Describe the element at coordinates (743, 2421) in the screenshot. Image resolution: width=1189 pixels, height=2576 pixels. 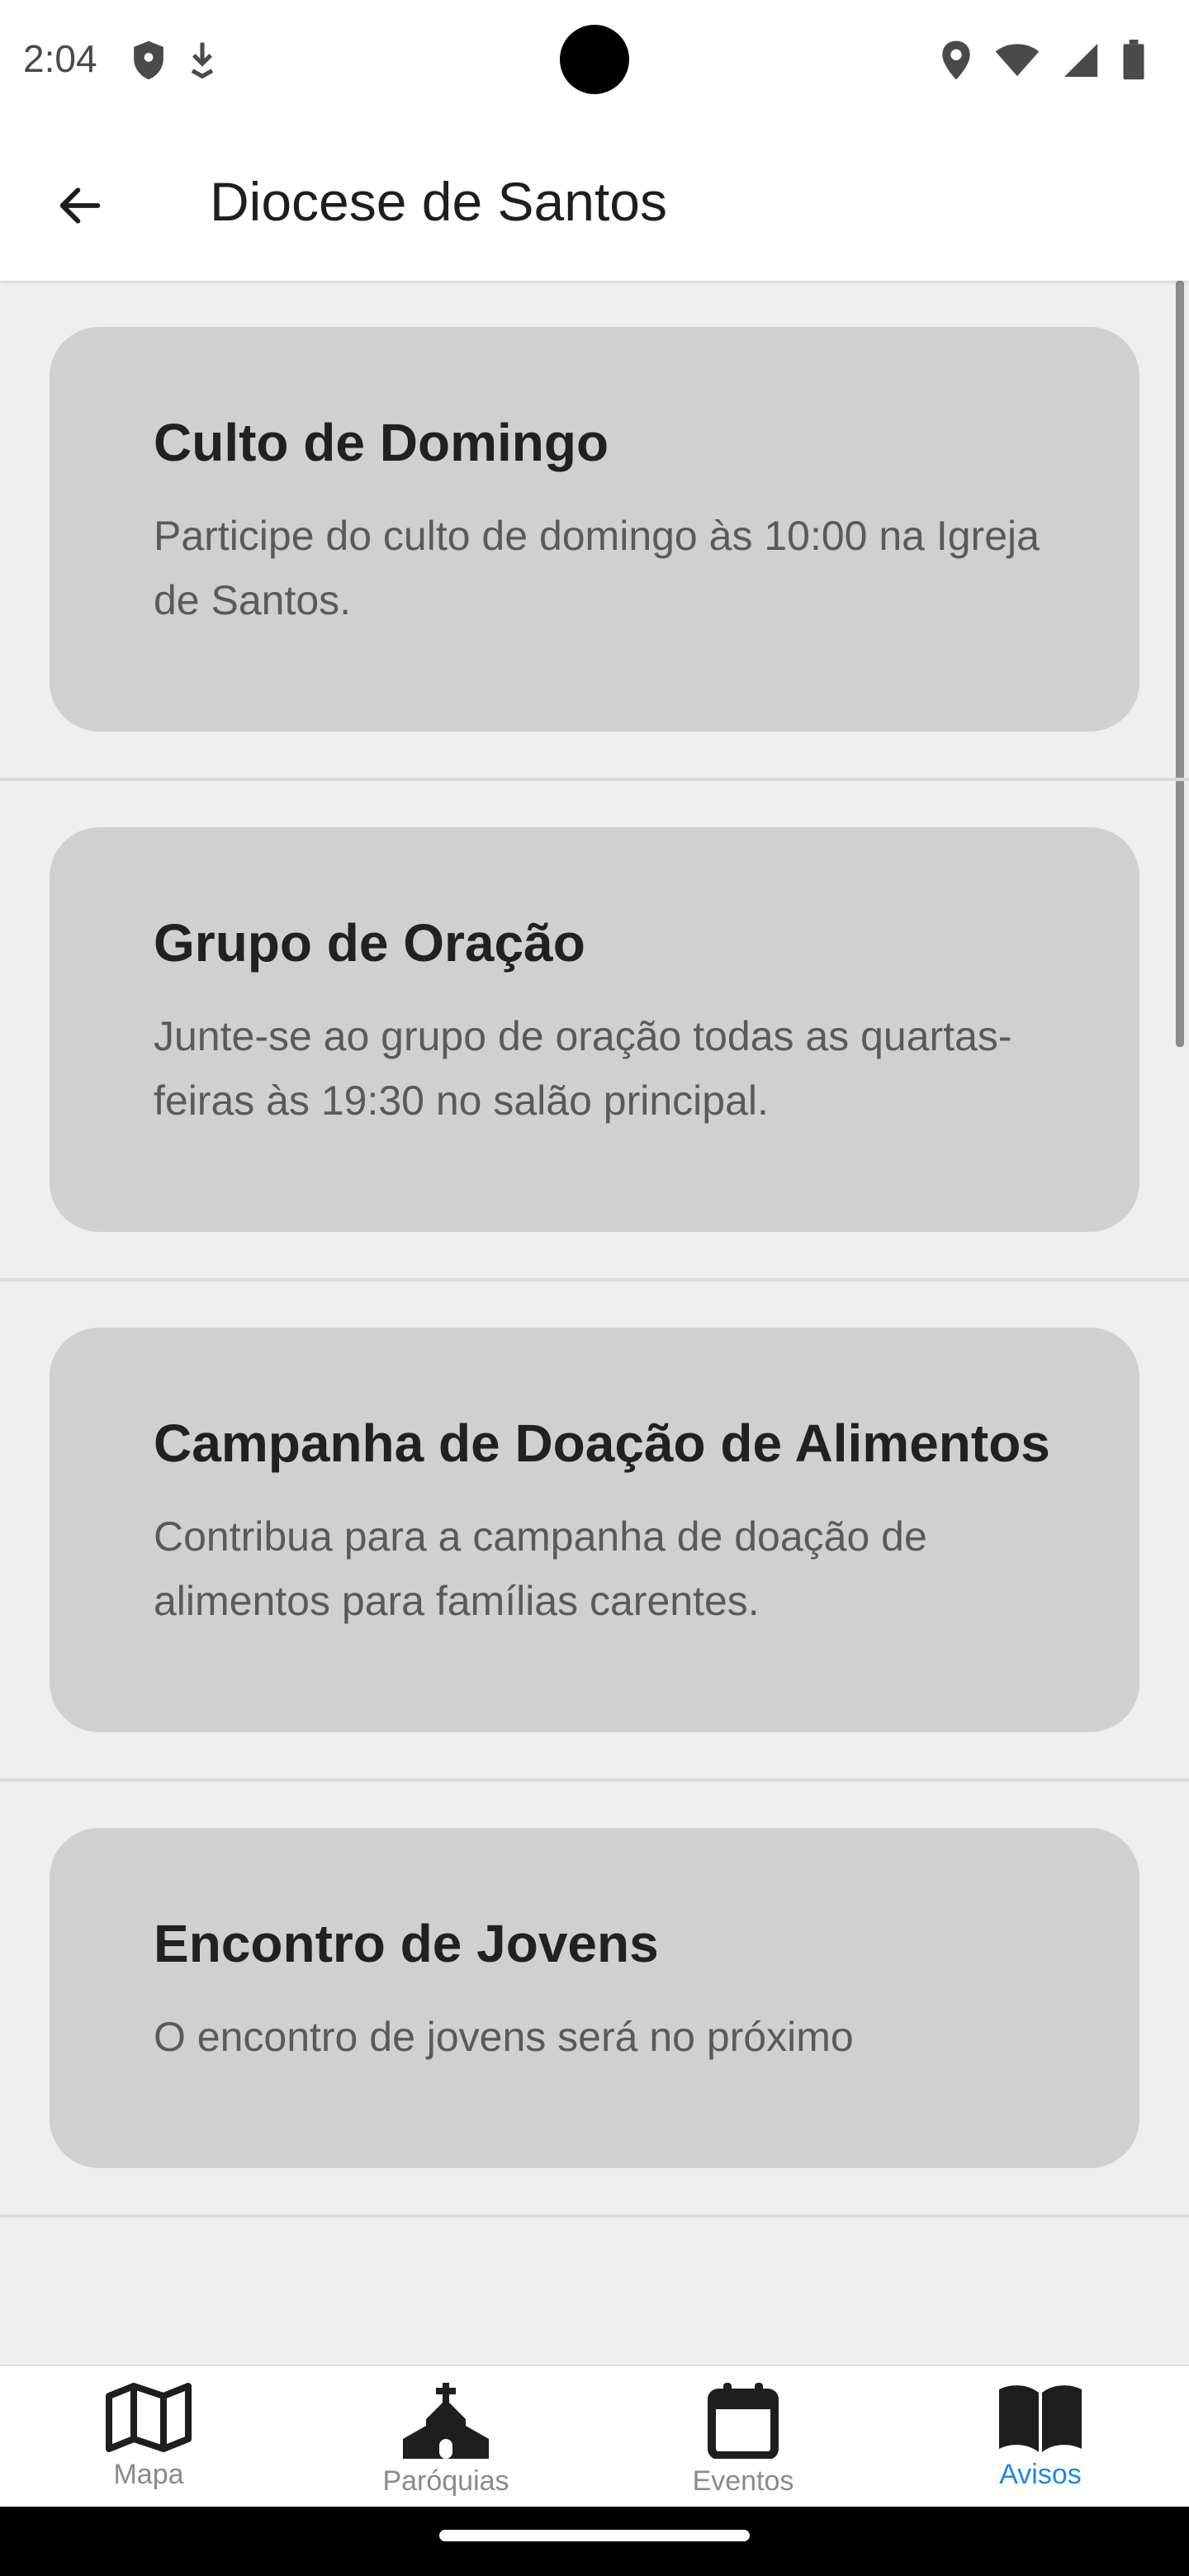
I see `calendar-icon` at that location.